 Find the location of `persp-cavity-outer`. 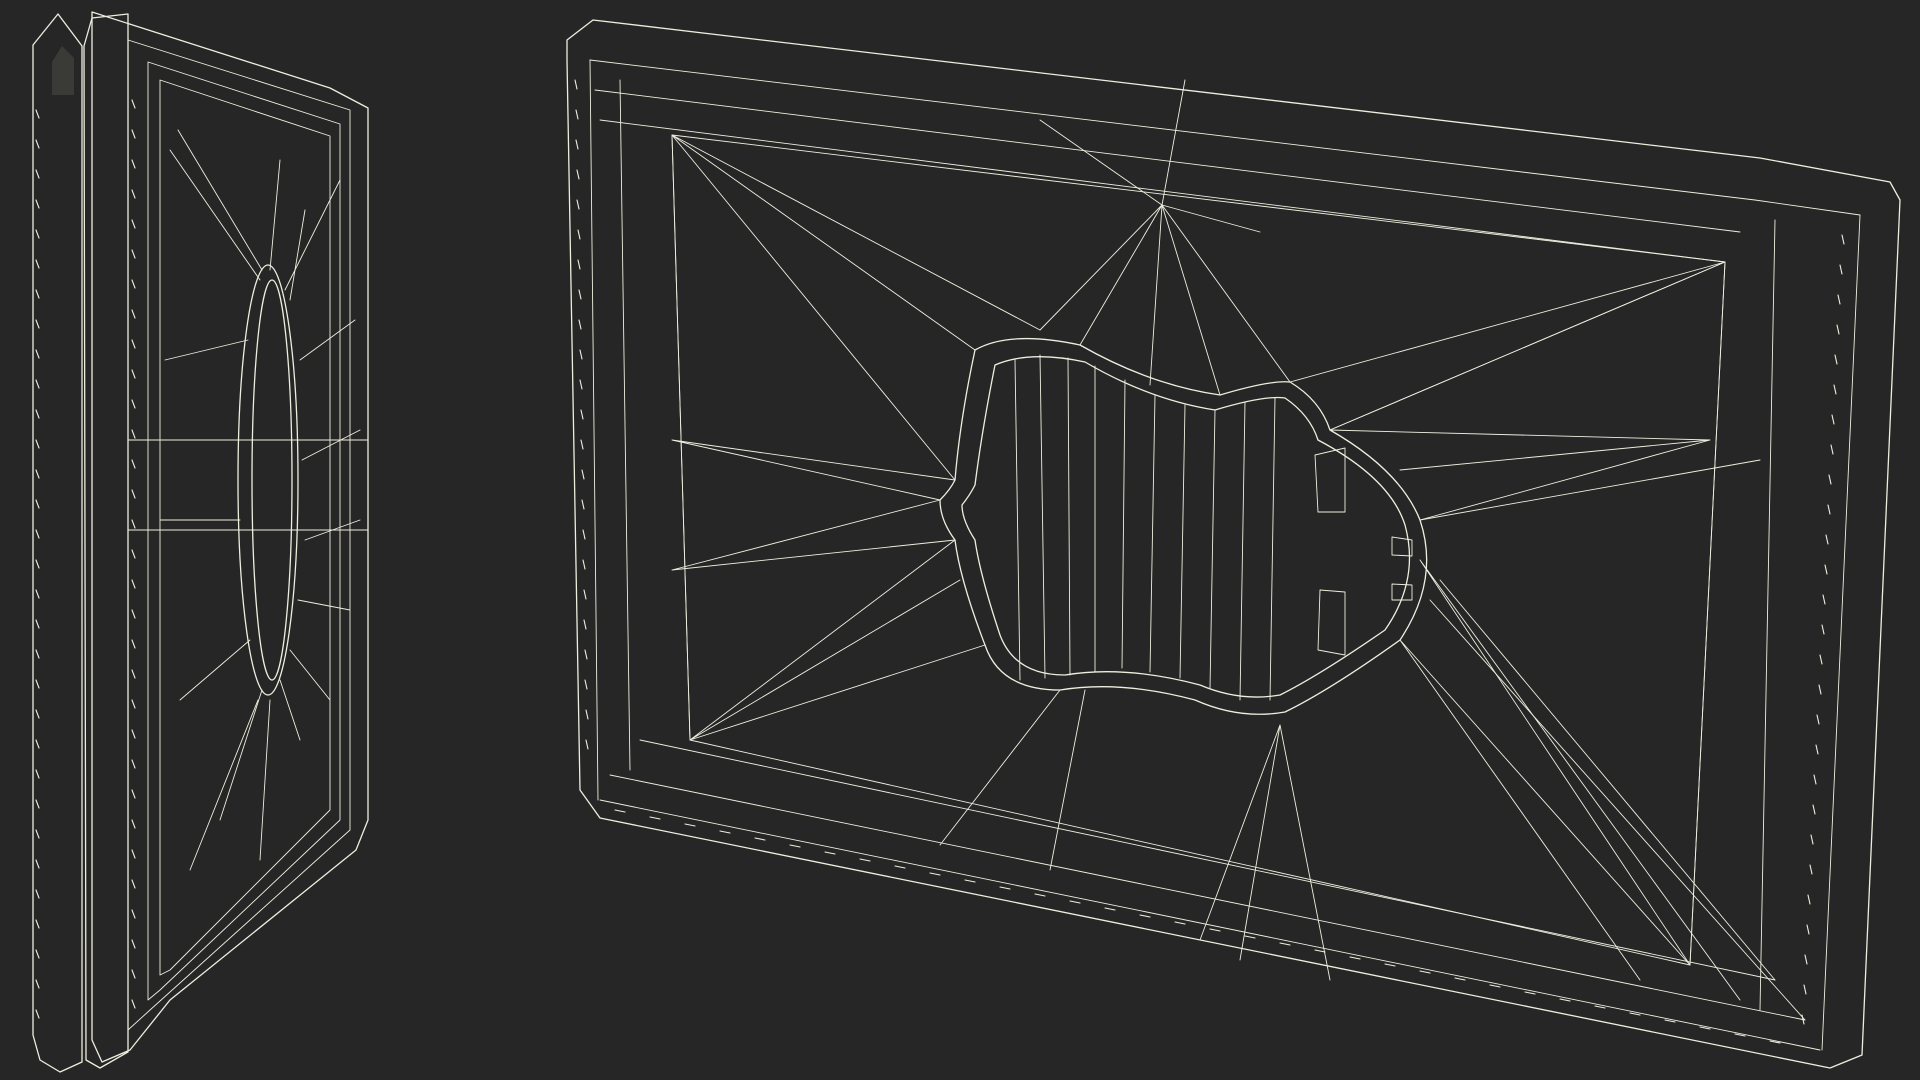

persp-cavity-outer is located at coordinates (1183, 526).